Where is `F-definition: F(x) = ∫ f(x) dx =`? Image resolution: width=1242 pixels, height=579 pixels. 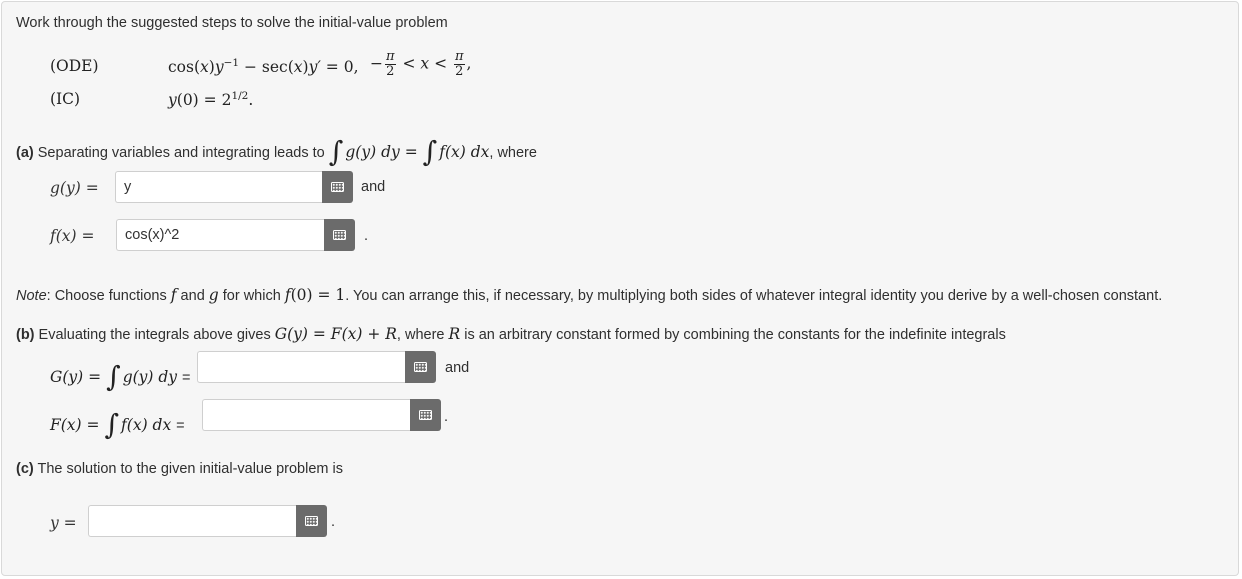 F-definition: F(x) = ∫ f(x) dx = is located at coordinates (117, 424).